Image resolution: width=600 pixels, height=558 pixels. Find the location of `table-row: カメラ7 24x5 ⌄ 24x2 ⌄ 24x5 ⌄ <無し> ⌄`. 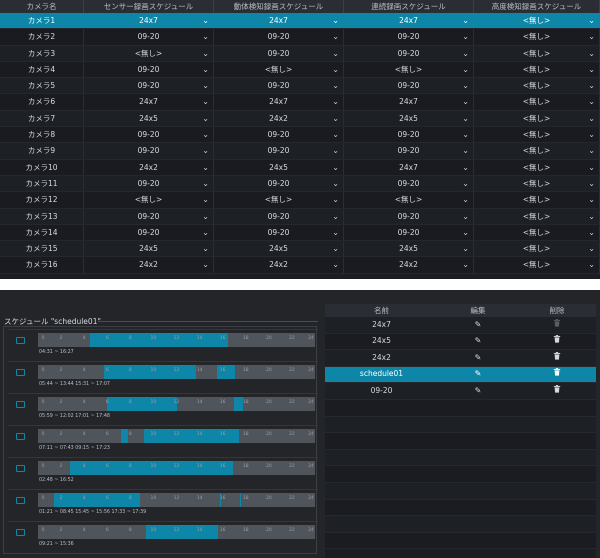

table-row: カメラ7 24x5 ⌄ 24x2 ⌄ 24x5 ⌄ <無し> ⌄ is located at coordinates (300, 119).